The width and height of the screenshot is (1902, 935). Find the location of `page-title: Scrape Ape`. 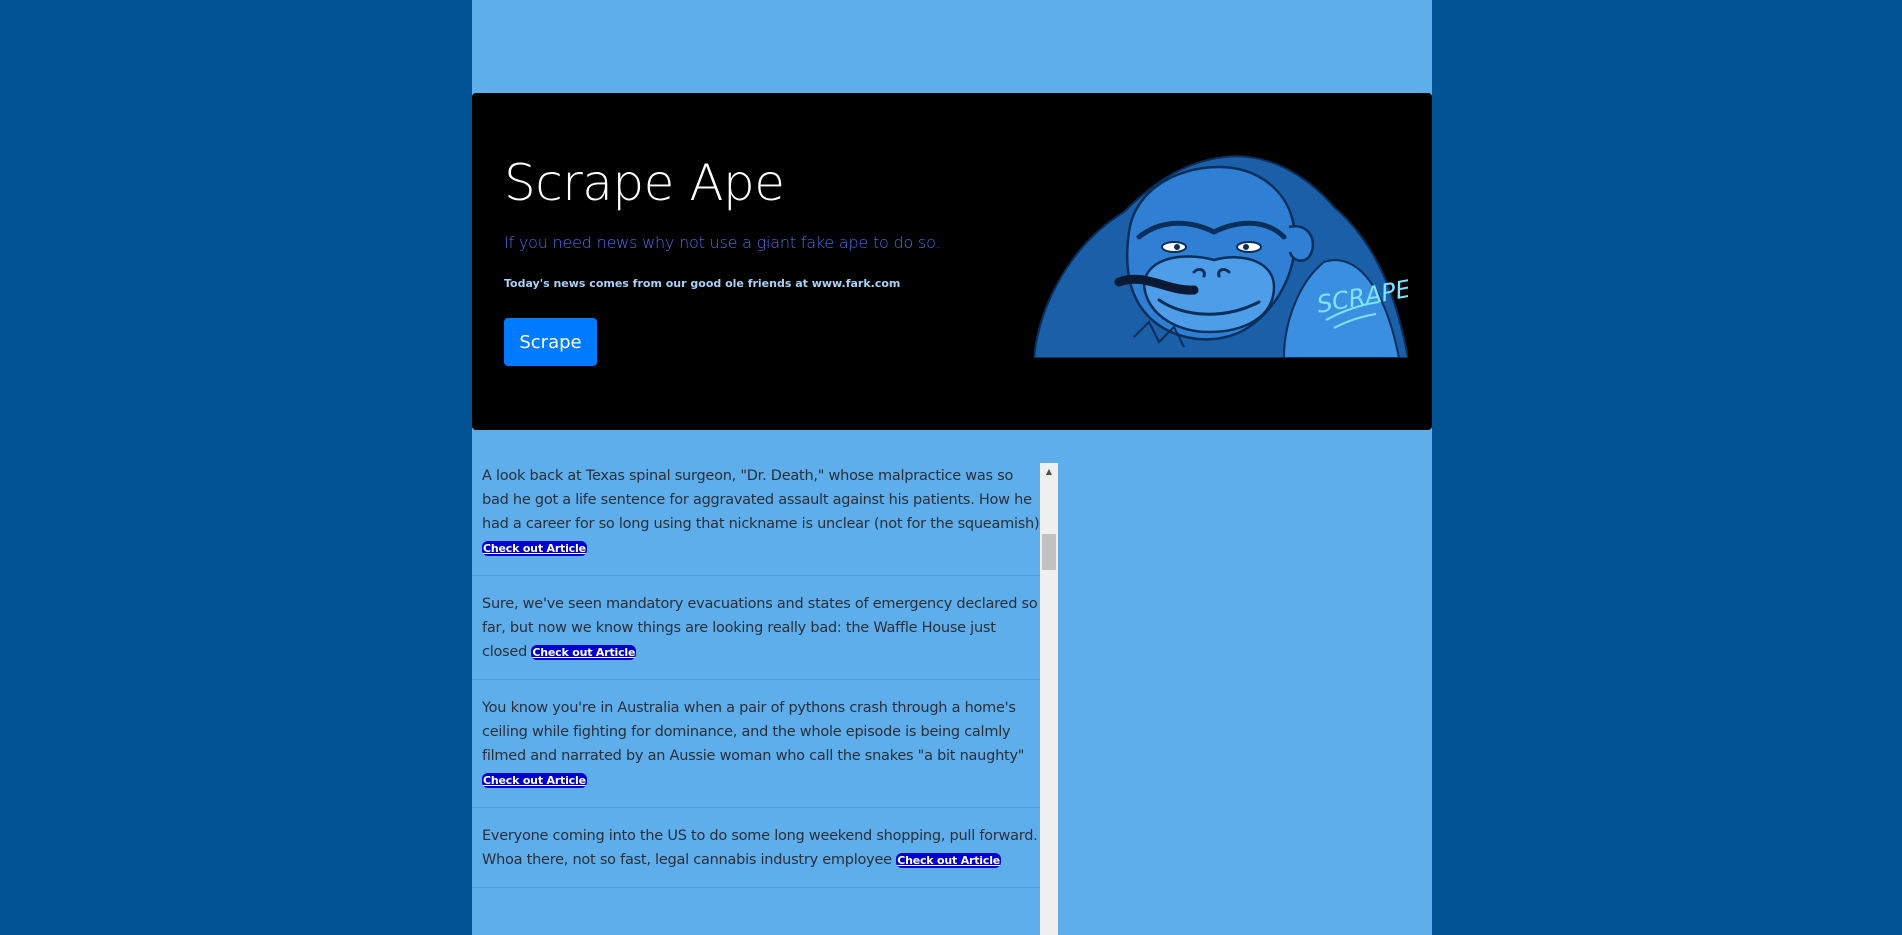

page-title: Scrape Ape is located at coordinates (644, 183).